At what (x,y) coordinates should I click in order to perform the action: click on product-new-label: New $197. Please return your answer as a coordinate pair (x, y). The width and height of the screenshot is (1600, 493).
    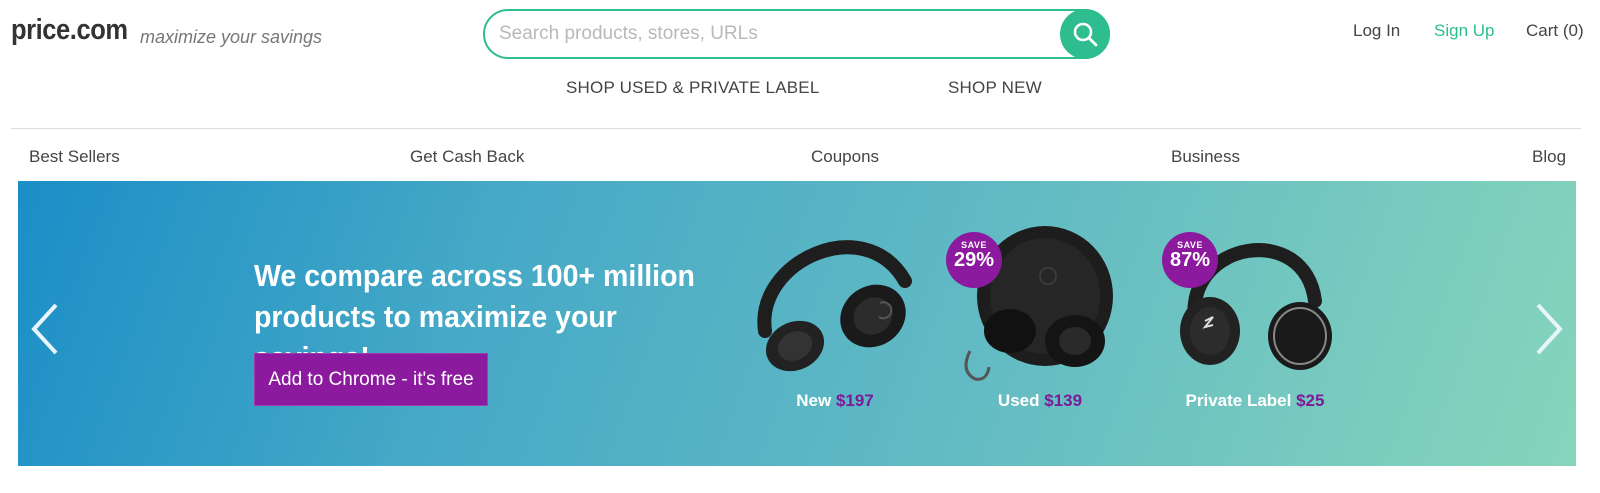
    Looking at the image, I should click on (835, 401).